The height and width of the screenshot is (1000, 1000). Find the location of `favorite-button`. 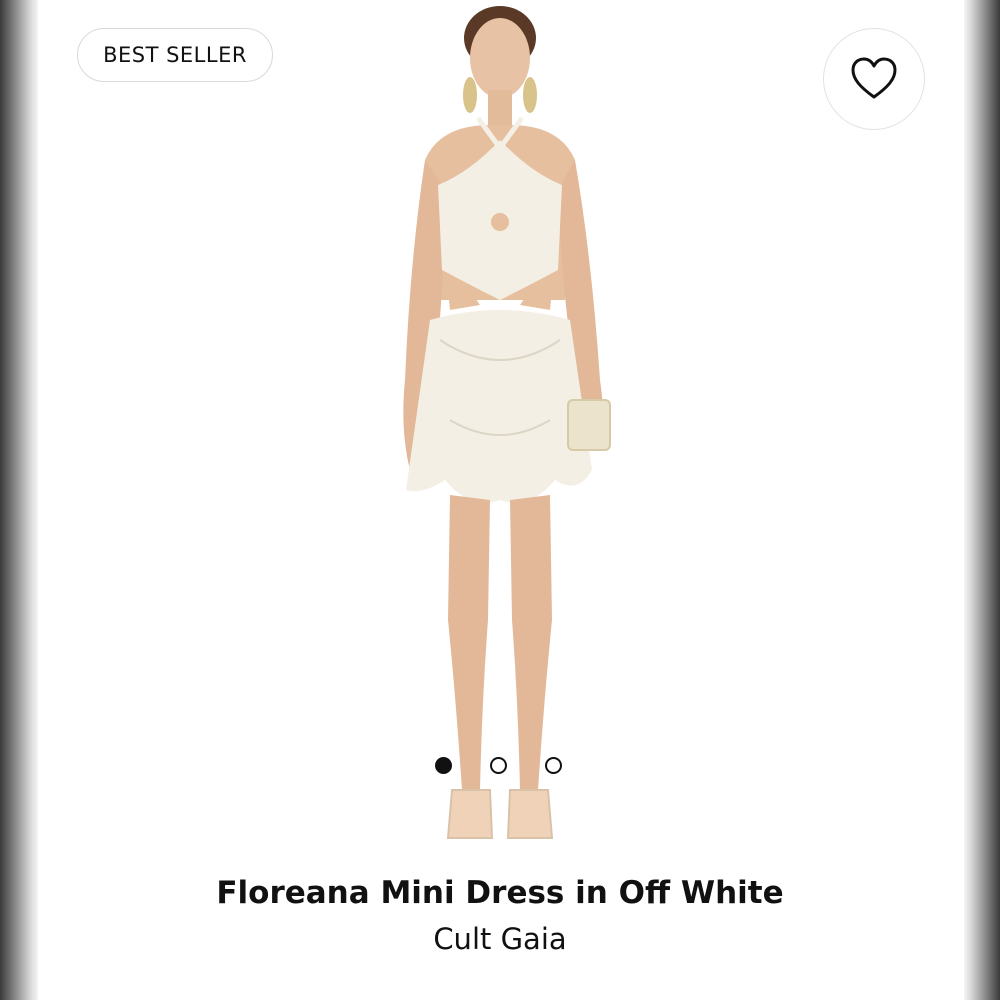

favorite-button is located at coordinates (874, 79).